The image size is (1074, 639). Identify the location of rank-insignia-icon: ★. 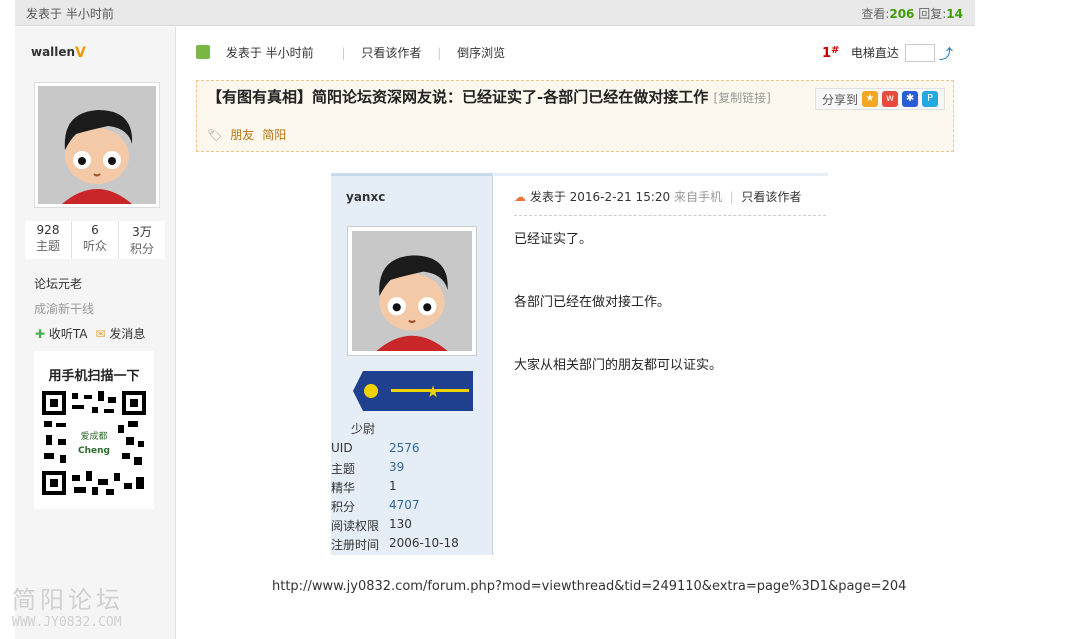
(413, 391).